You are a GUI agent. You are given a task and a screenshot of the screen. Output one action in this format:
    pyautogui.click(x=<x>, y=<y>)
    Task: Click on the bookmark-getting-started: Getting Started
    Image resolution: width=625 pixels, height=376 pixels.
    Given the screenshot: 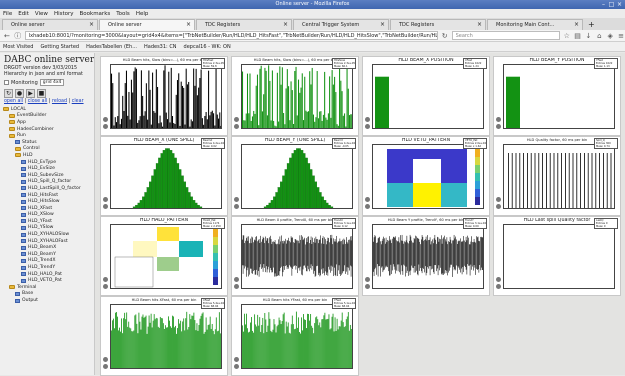 What is the action you would take?
    pyautogui.click(x=59, y=47)
    